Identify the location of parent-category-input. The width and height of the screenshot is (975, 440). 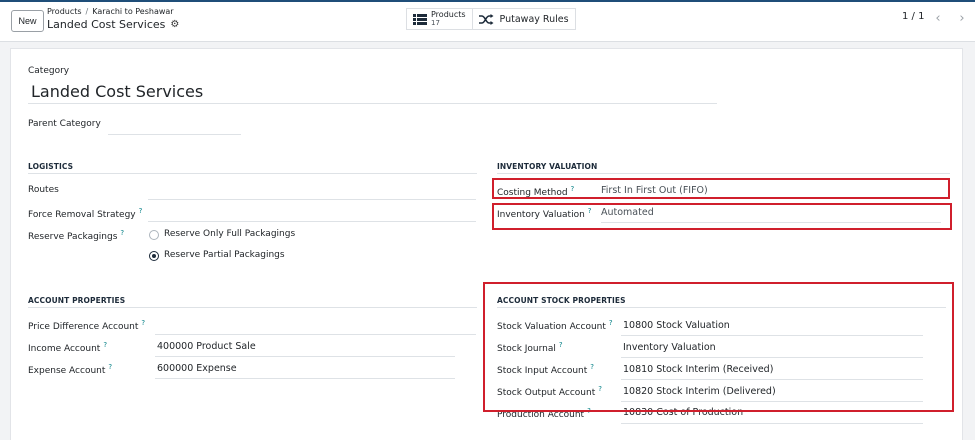
(174, 126).